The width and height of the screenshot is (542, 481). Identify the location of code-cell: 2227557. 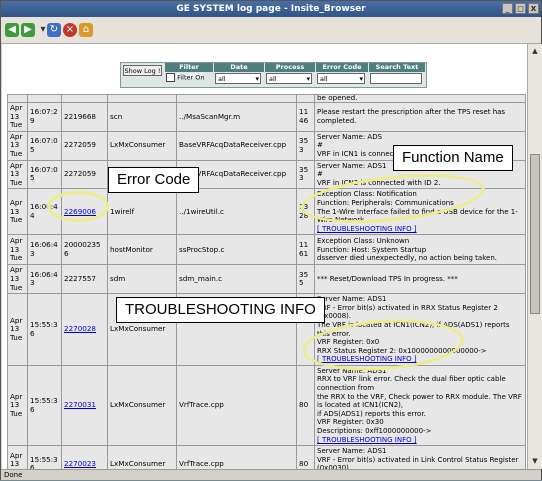
(84, 279).